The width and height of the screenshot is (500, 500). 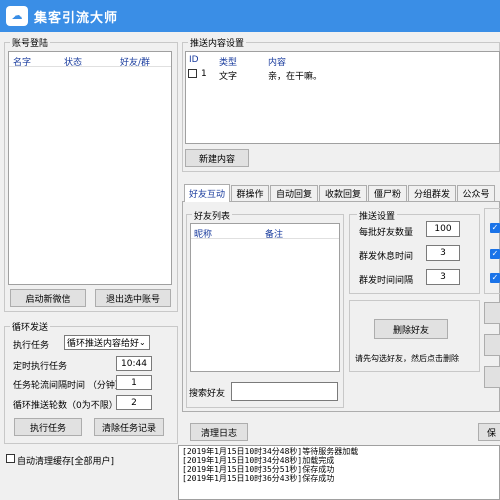 I want to click on option-checkbox-2: ✓, so click(x=495, y=254).